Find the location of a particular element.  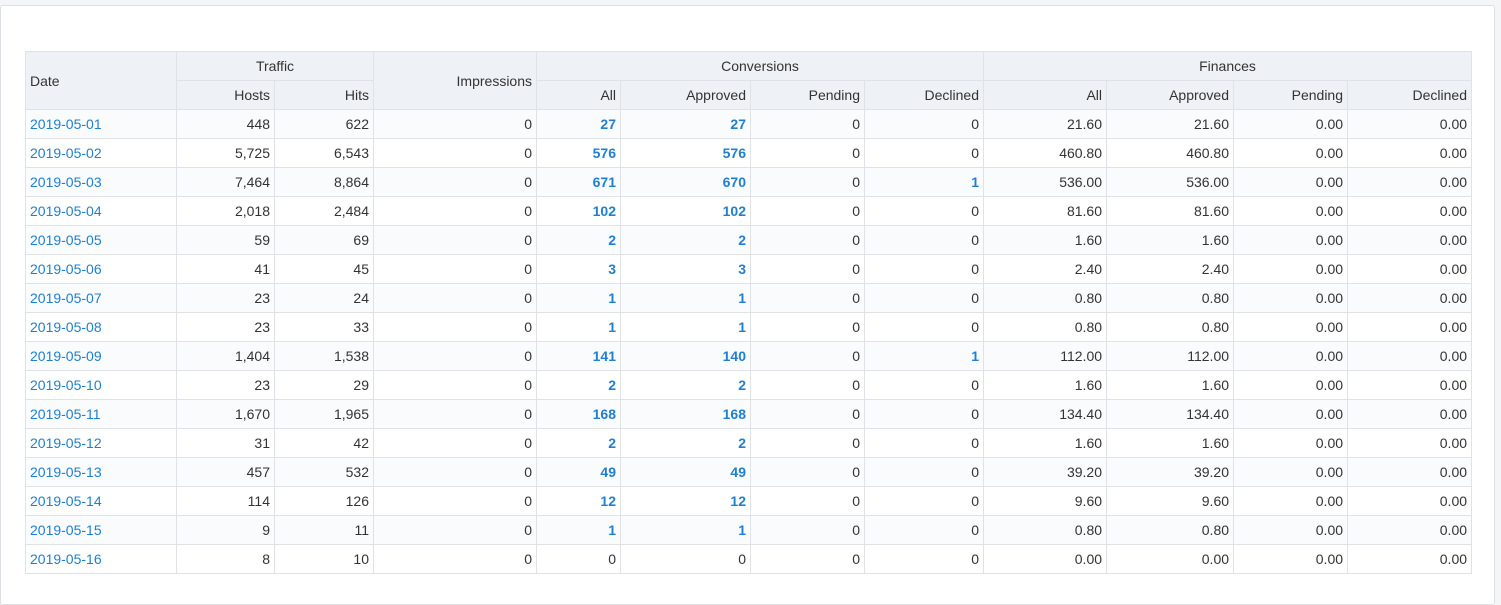

cell-date-link: 2019-05-10 is located at coordinates (66, 385).